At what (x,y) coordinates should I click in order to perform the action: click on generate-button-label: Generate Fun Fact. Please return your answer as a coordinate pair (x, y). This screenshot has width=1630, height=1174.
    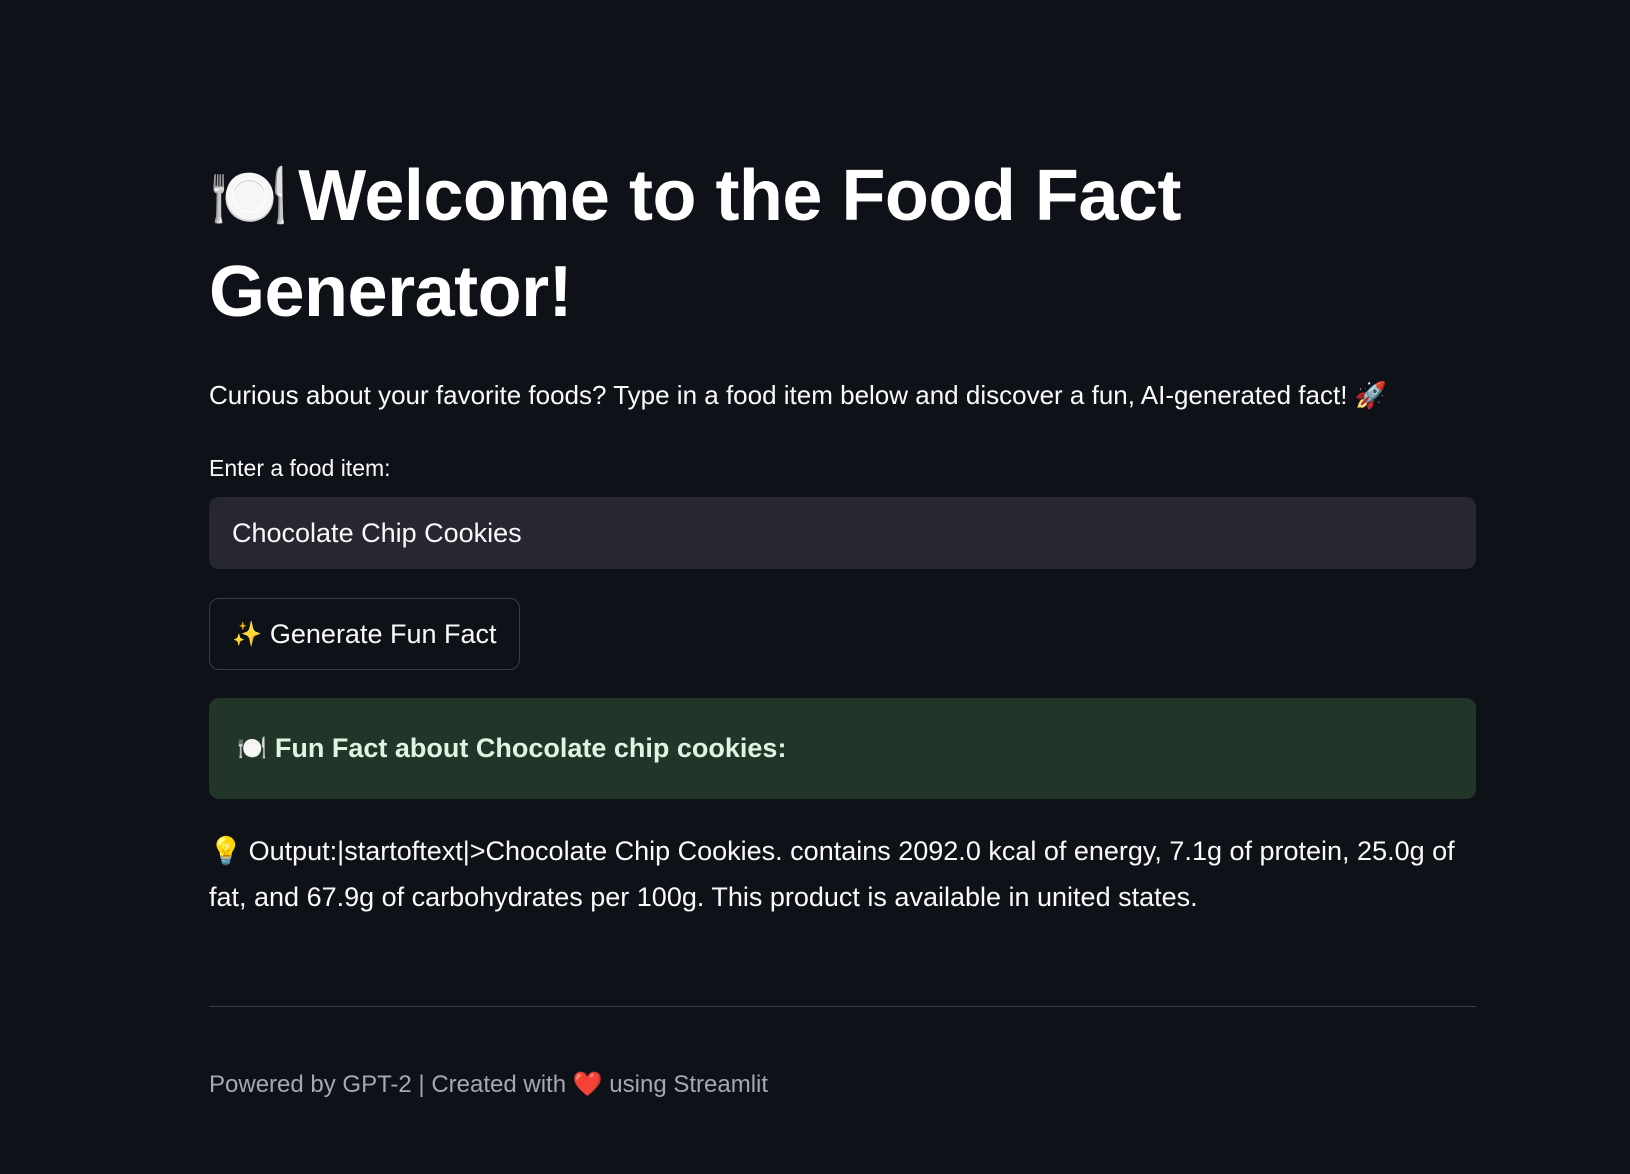
    Looking at the image, I should click on (383, 633).